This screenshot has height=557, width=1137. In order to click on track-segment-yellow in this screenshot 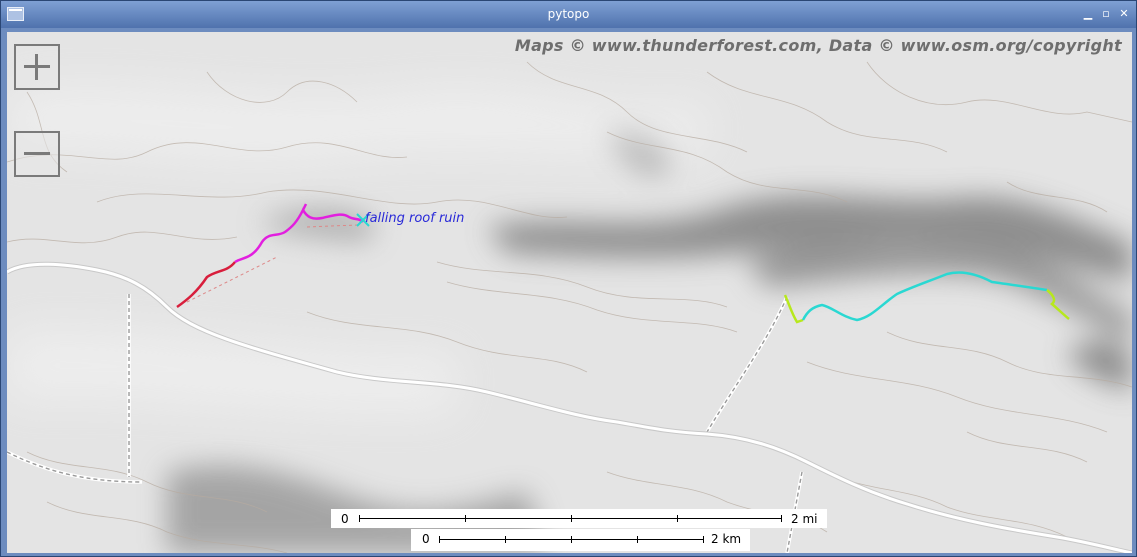, I will do `click(793, 309)`.